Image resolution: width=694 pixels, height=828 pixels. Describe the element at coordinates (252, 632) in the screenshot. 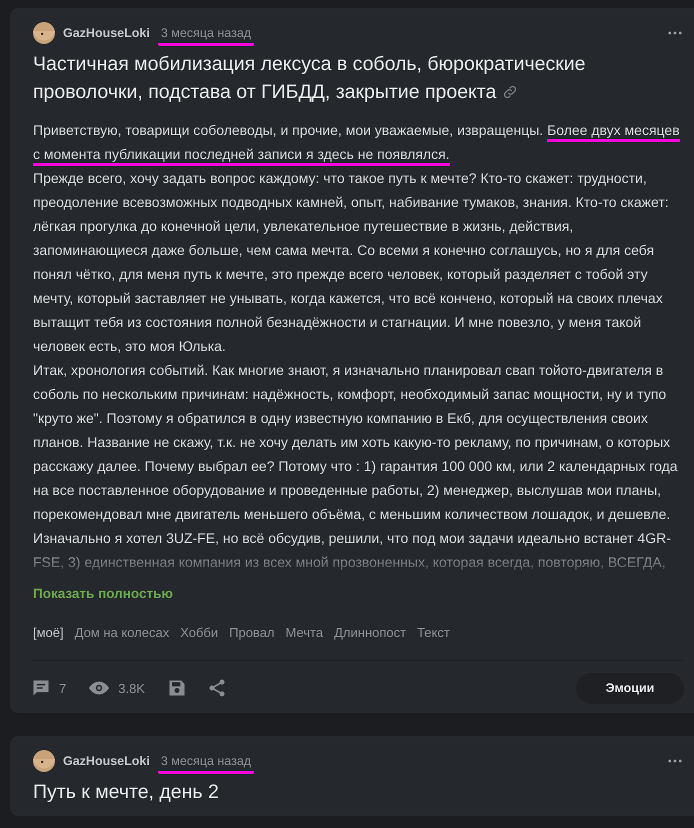

I see `tag-link: Провал` at that location.